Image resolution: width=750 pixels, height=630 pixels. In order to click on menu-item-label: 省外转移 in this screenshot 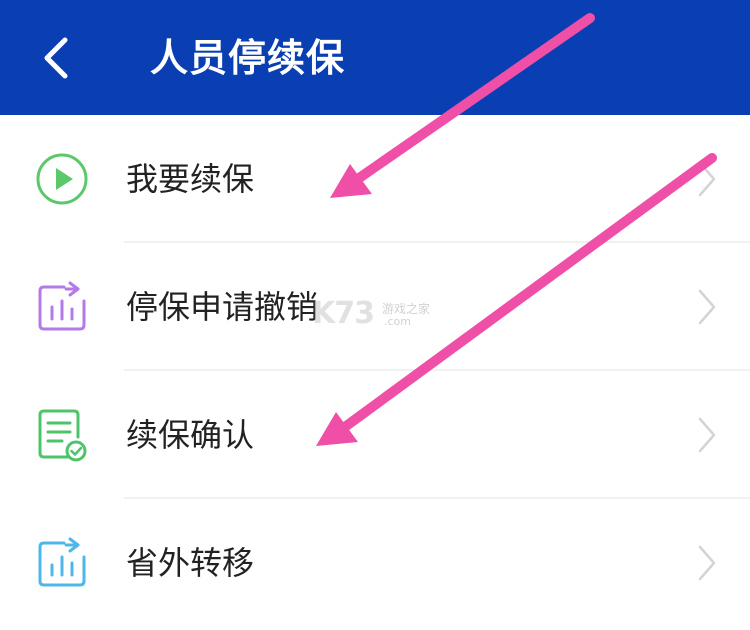, I will do `click(190, 563)`.